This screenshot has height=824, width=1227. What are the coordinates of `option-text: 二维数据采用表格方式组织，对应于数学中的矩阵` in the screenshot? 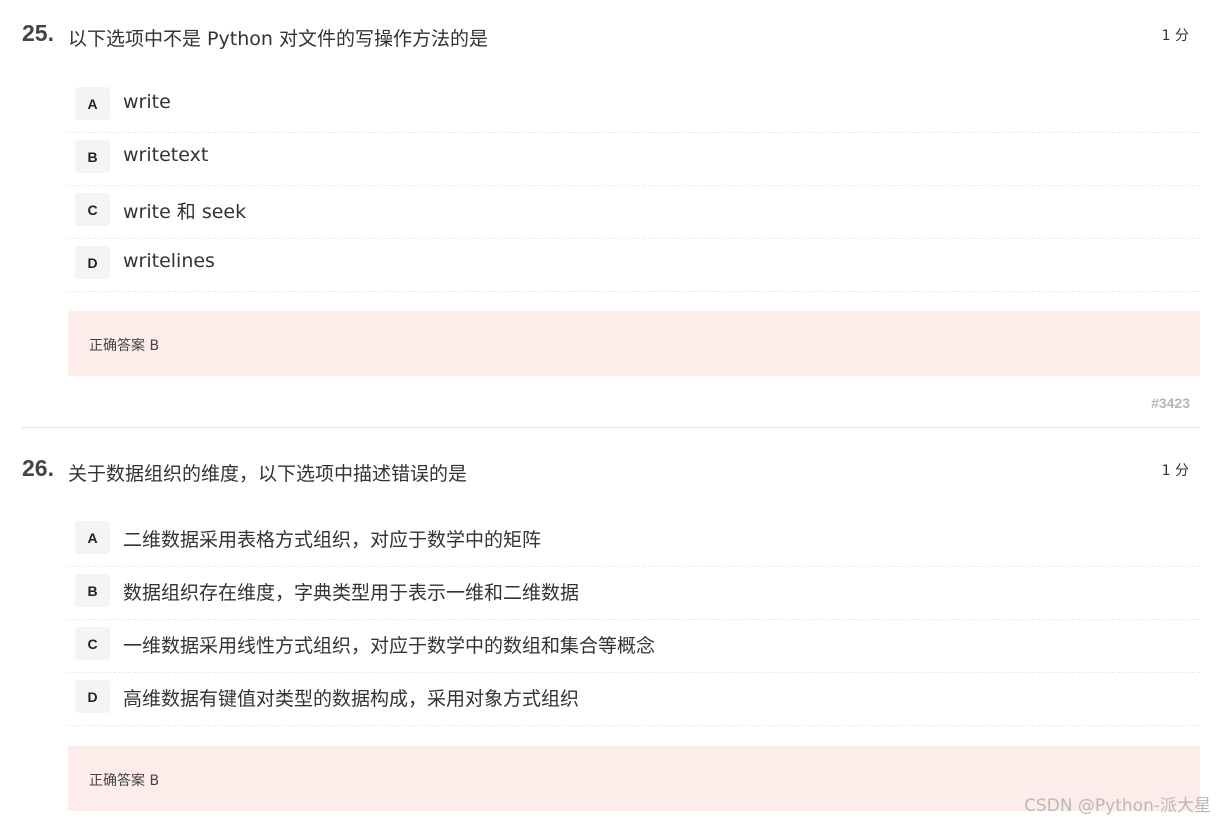 It's located at (332, 540).